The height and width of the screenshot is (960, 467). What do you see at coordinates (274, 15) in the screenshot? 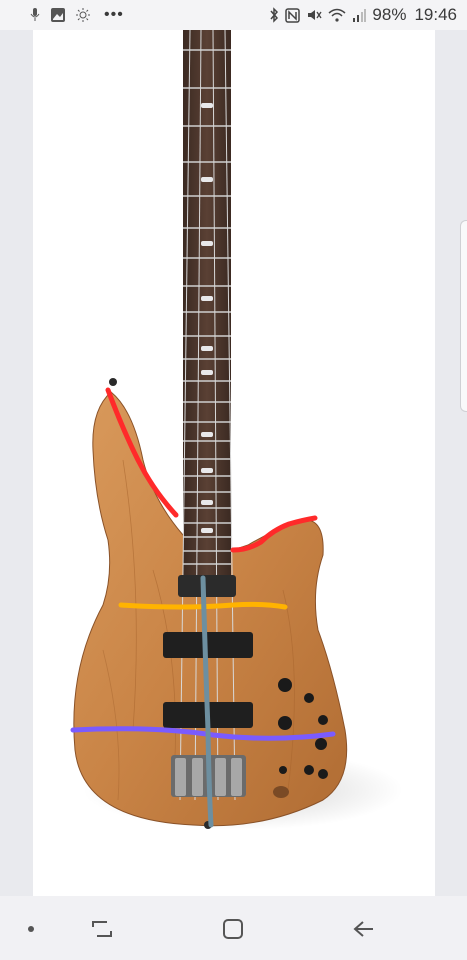
I see `bluetooth-icon` at bounding box center [274, 15].